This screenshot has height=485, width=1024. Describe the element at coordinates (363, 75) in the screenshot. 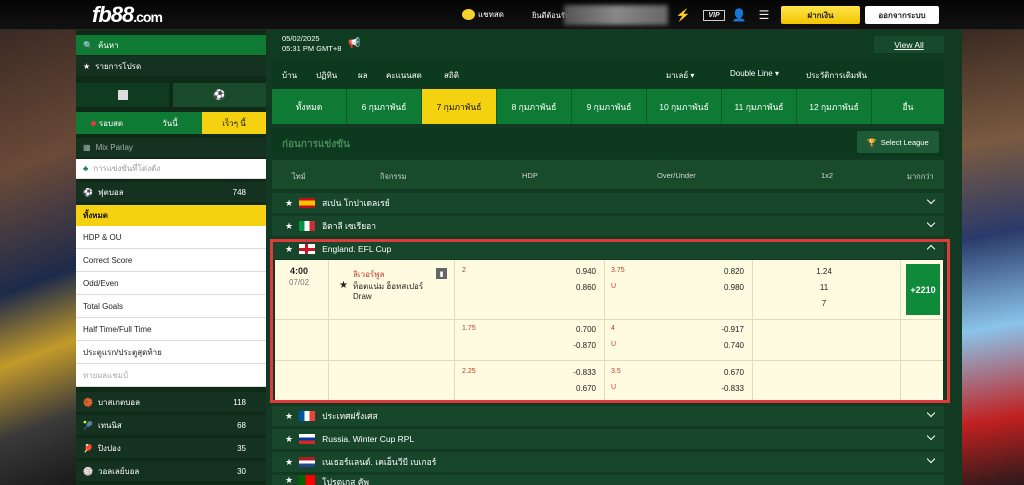

I see `nav-results: ผล` at that location.